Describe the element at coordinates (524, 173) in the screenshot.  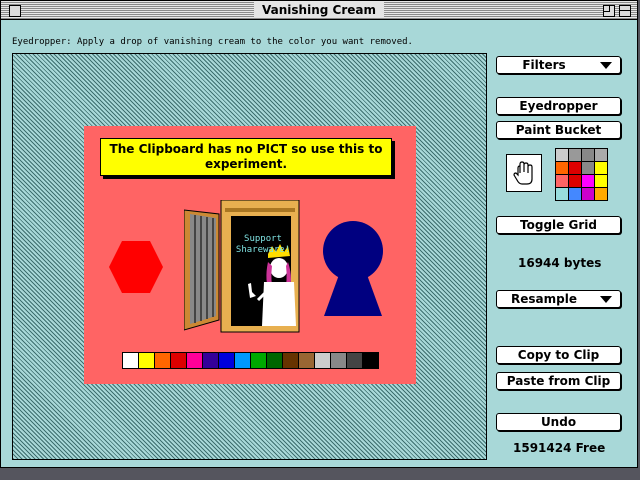
I see `hand-tool-icon` at that location.